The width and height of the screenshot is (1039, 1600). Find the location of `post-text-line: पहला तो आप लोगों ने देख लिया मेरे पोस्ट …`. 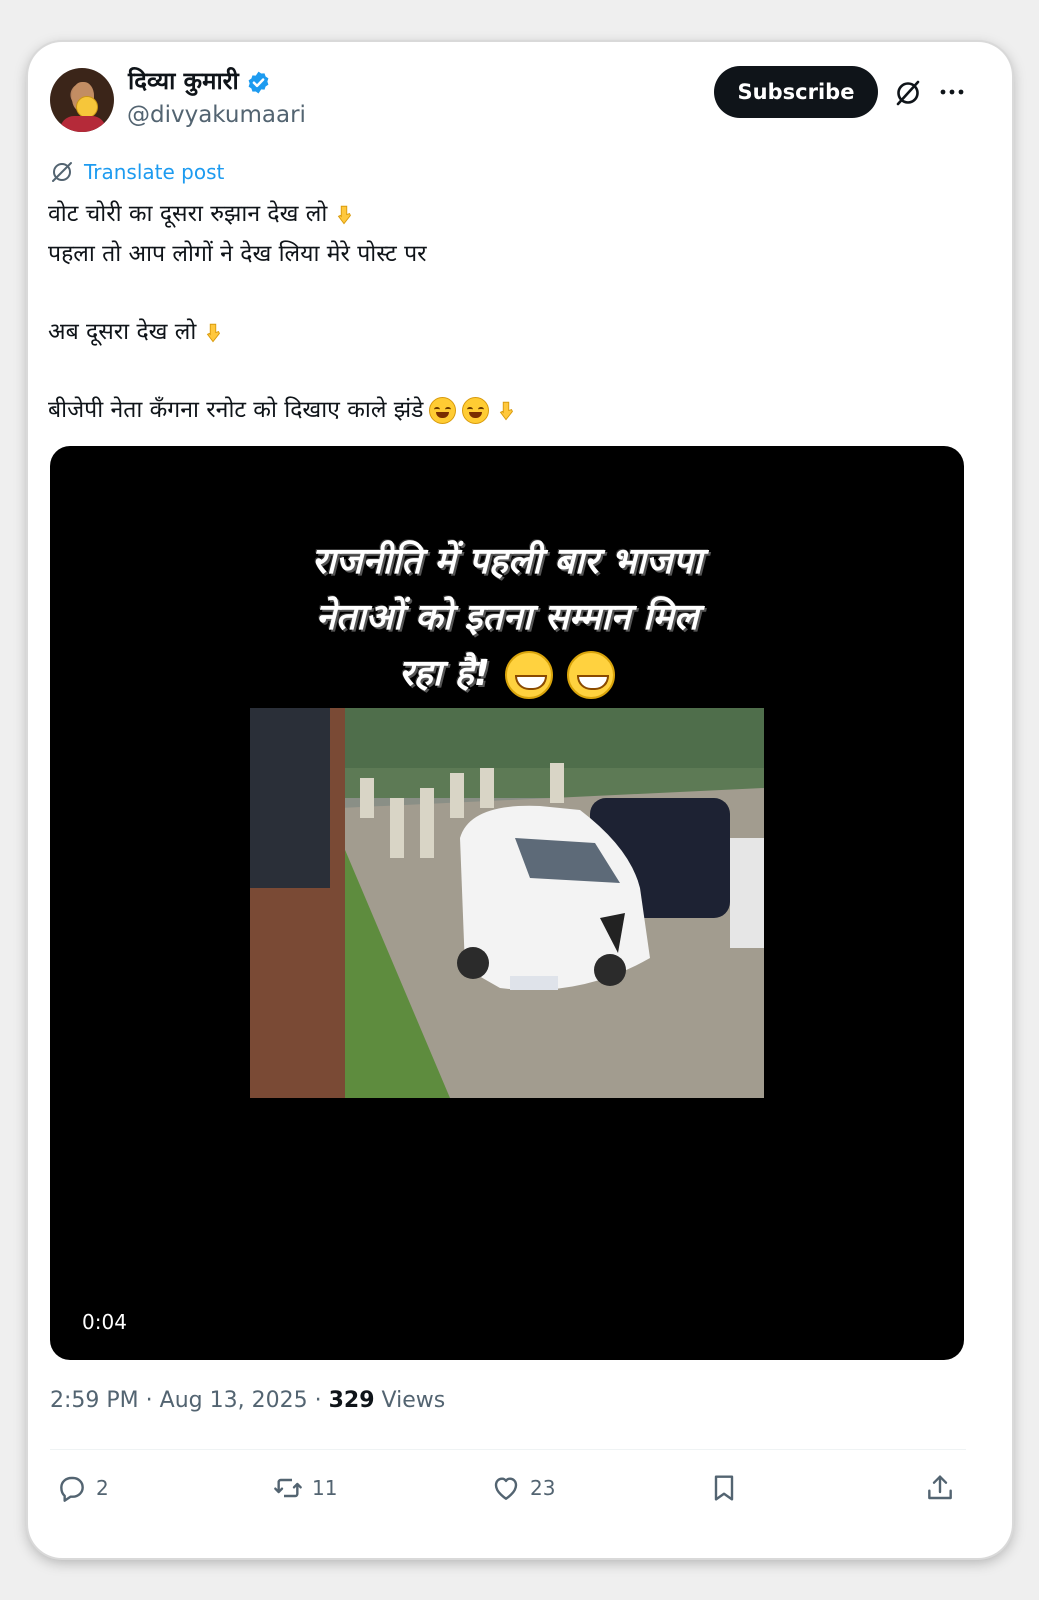

post-text-line: पहला तो आप लोगों ने देख लिया मेरे पोस्ट … is located at coordinates (282, 254).